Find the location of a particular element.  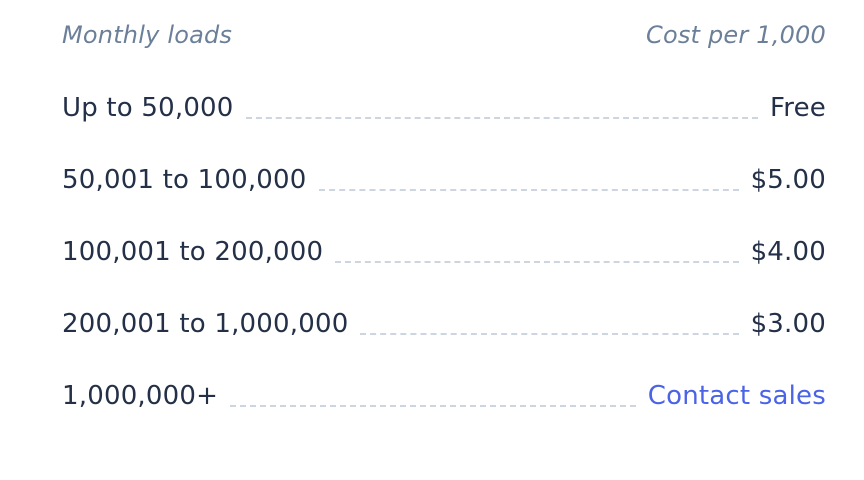

tier-range-label: 100,001 to 200,000 is located at coordinates (193, 252).